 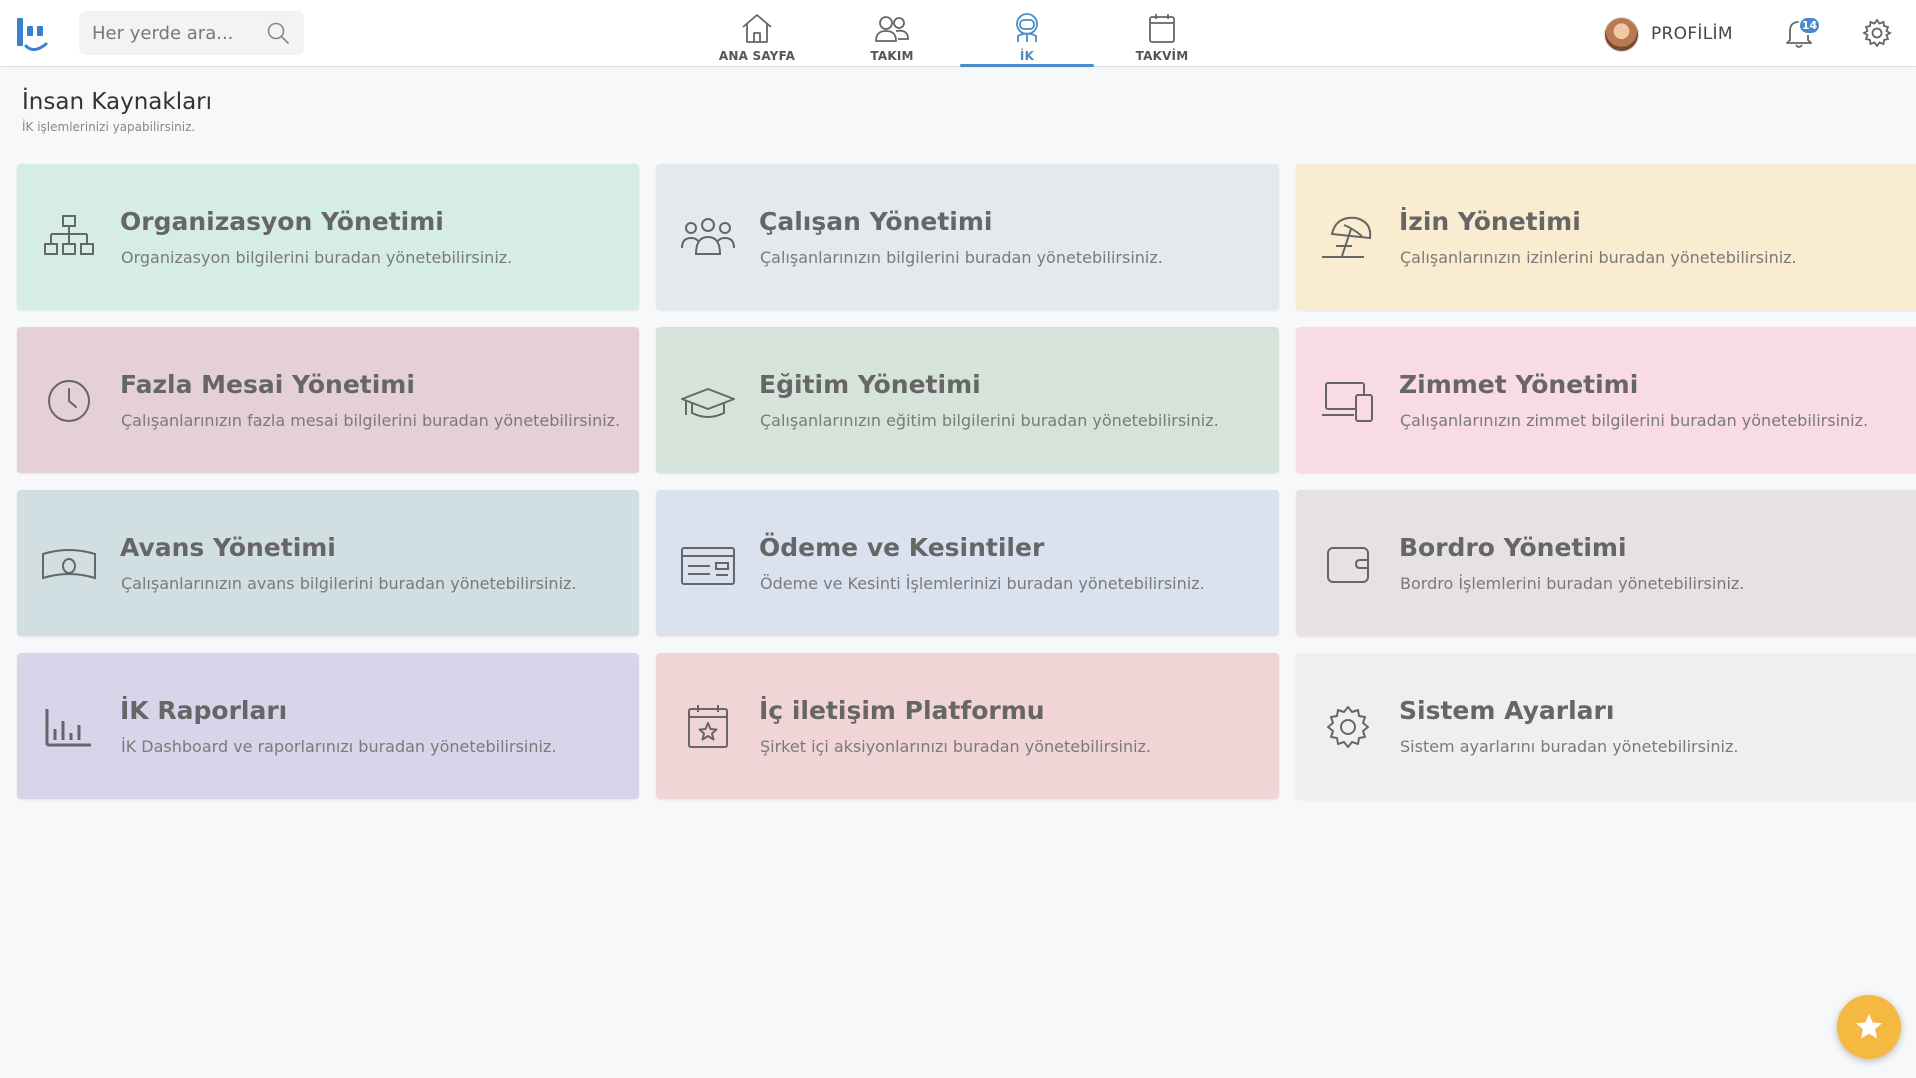 What do you see at coordinates (267, 384) in the screenshot?
I see `card-title: Fazla Mesai Yönetimi` at bounding box center [267, 384].